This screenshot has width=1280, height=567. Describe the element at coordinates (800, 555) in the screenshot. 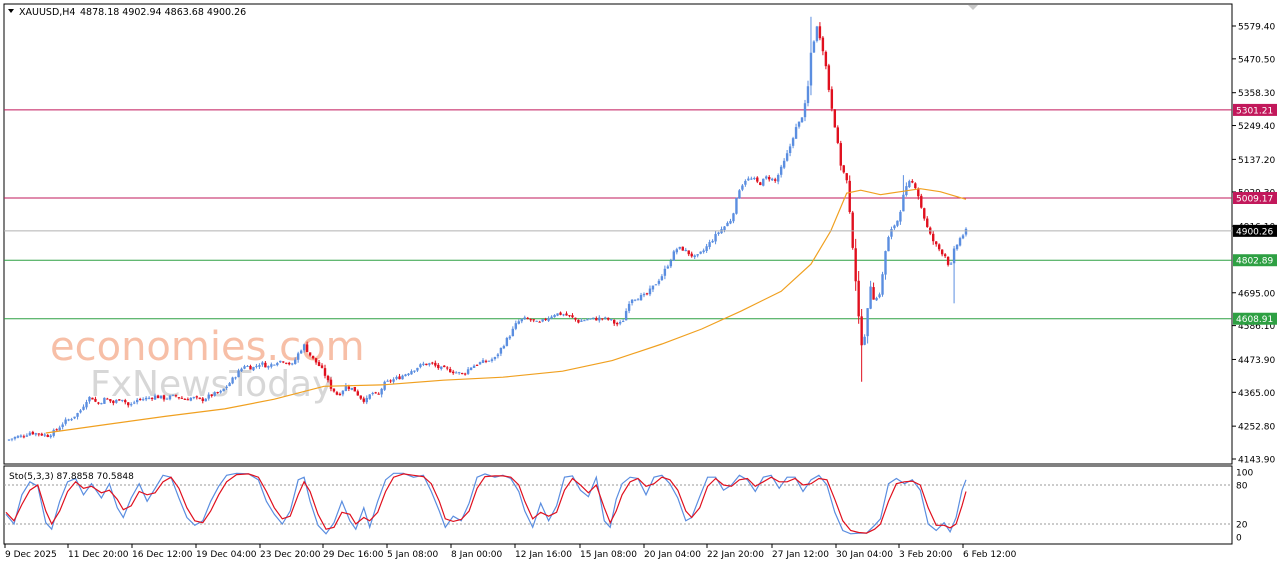

I see `time-tick-label: 27 Jan 12:00` at that location.